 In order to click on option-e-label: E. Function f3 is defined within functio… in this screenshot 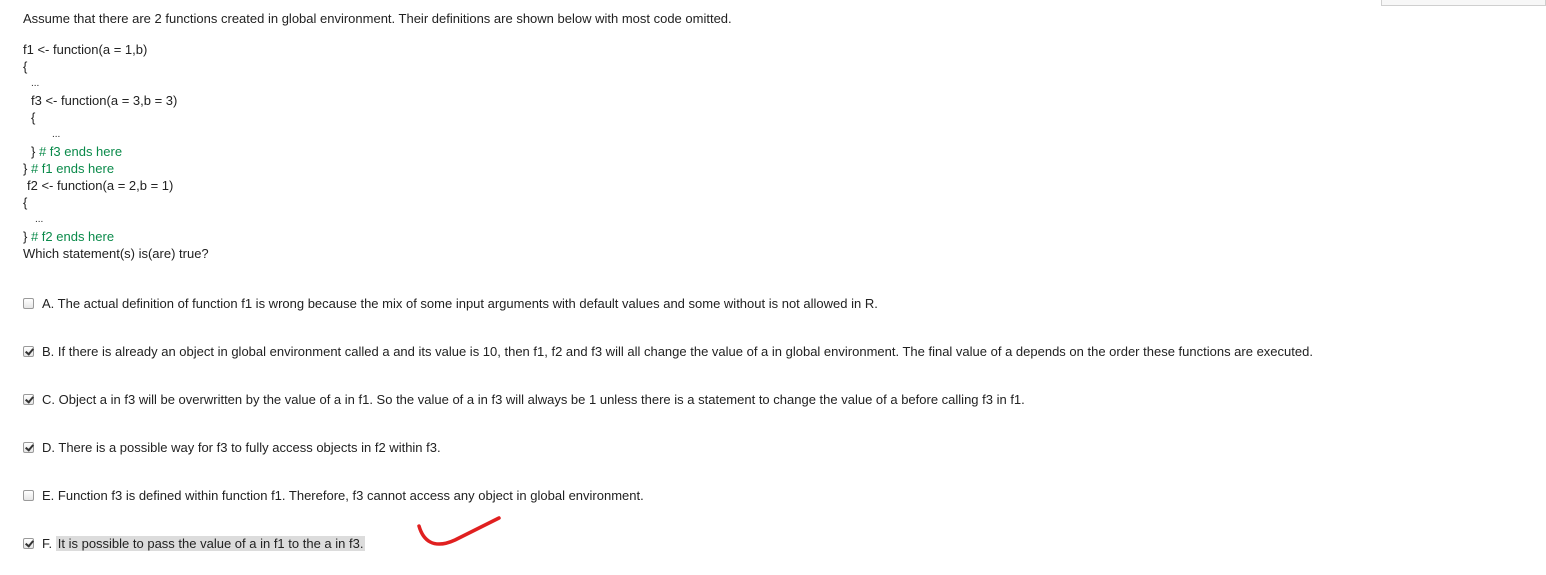, I will do `click(343, 495)`.